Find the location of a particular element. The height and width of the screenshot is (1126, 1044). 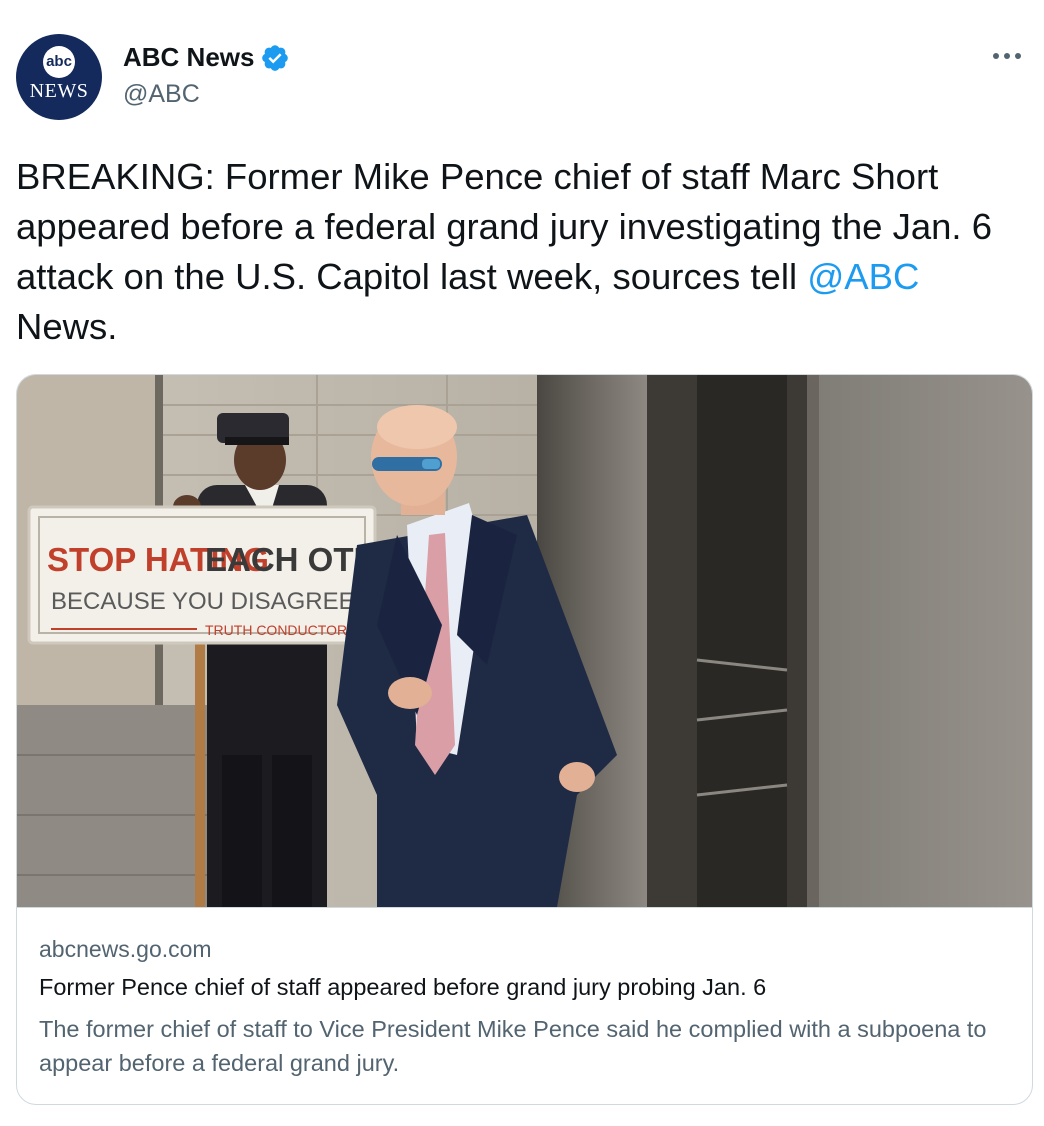

abc-logo-news-text: NEWS is located at coordinates (59, 91).